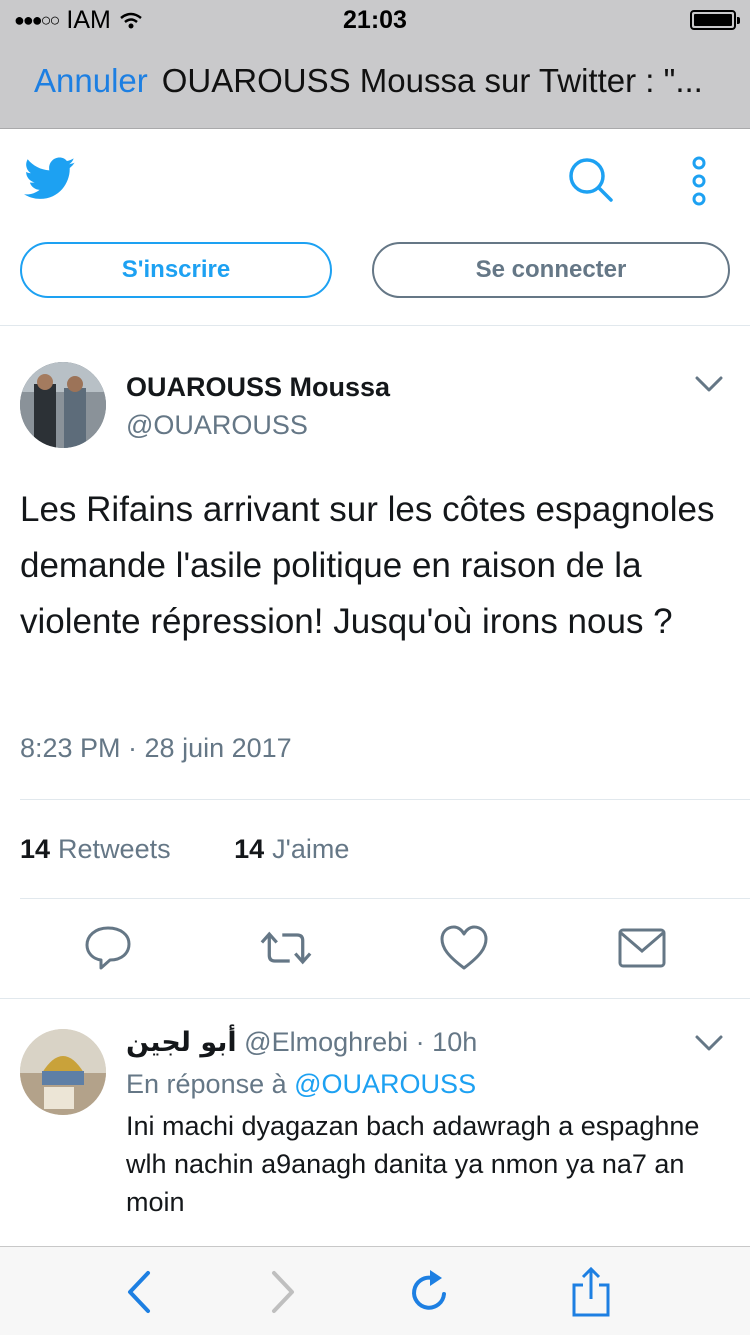 Image resolution: width=750 pixels, height=1335 pixels. Describe the element at coordinates (139, 1292) in the screenshot. I see `back-icon` at that location.